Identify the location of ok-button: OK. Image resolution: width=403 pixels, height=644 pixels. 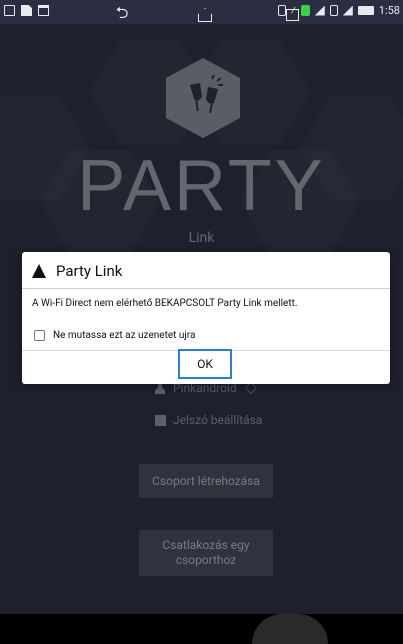
(205, 364).